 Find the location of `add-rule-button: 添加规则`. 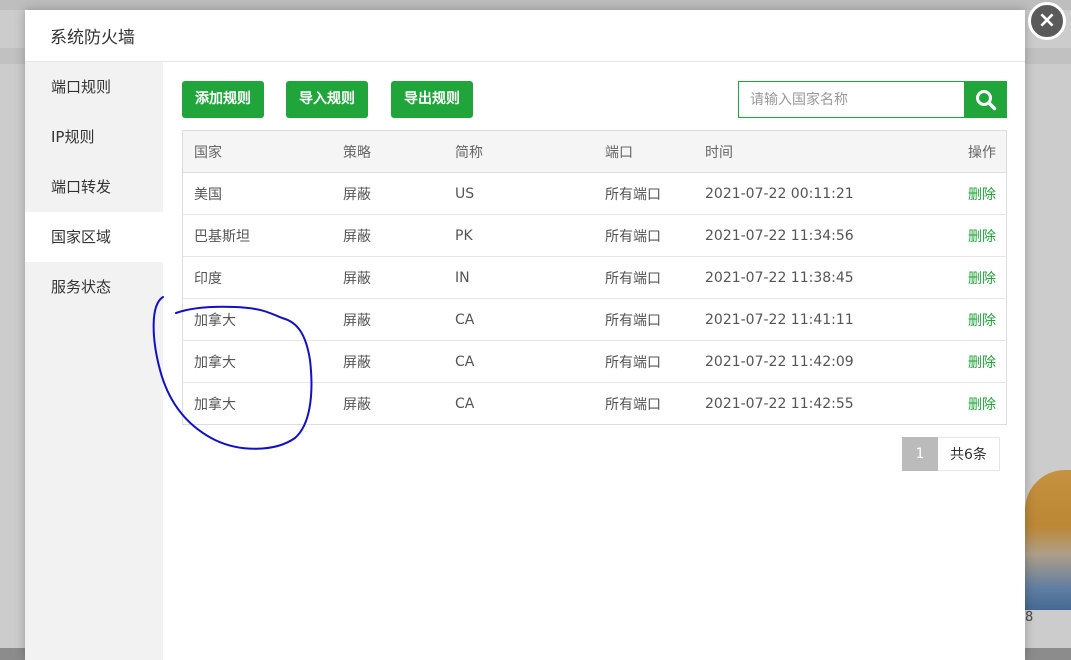

add-rule-button: 添加规则 is located at coordinates (223, 99).